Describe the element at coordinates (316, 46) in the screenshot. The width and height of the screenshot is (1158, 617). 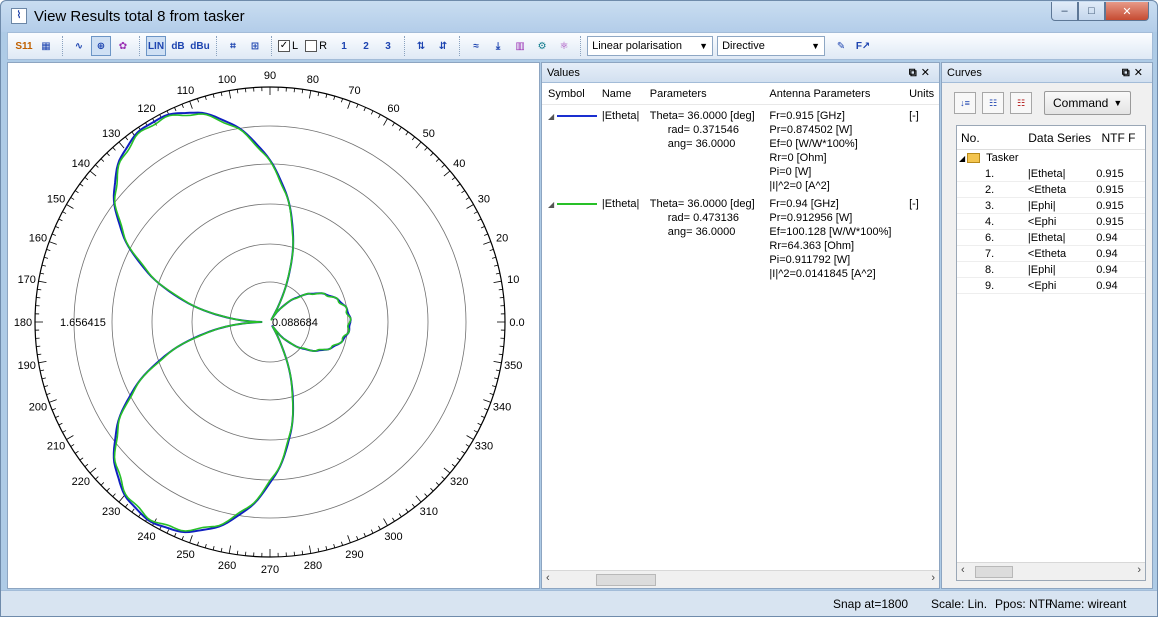
I see `right-checkbox: R` at that location.